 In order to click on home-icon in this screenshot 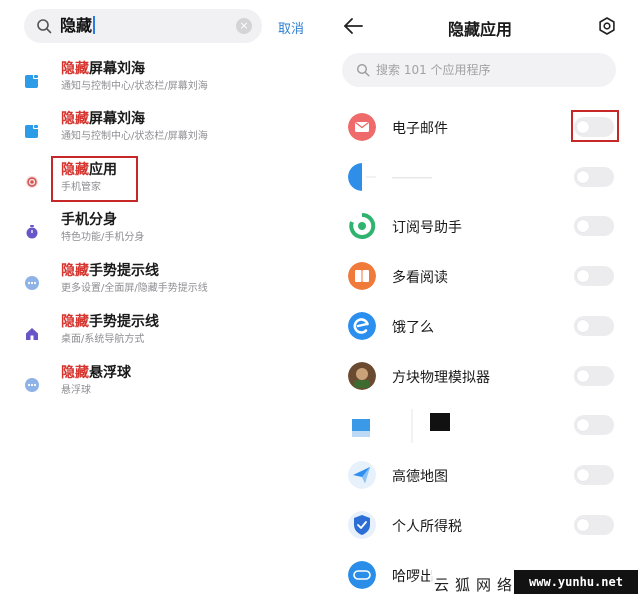, I will do `click(32, 334)`.